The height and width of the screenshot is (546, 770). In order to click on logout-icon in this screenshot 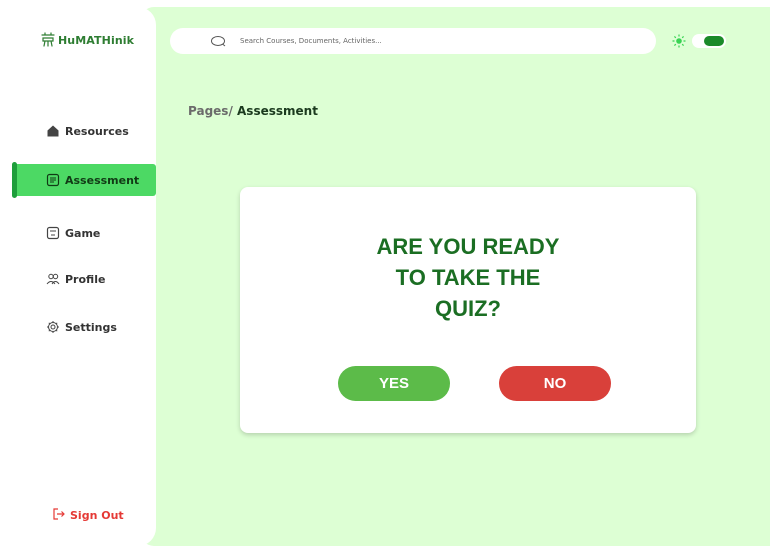, I will do `click(59, 515)`.